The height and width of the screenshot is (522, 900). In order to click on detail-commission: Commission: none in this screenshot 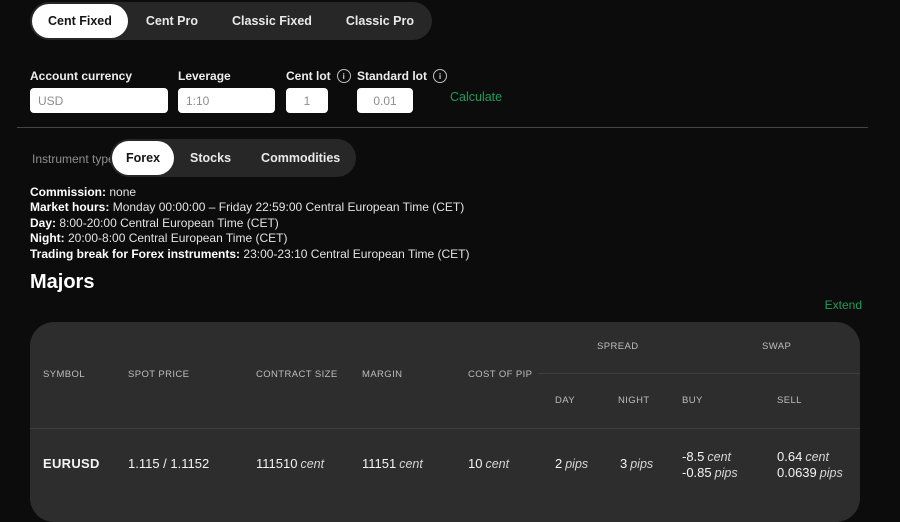, I will do `click(250, 192)`.